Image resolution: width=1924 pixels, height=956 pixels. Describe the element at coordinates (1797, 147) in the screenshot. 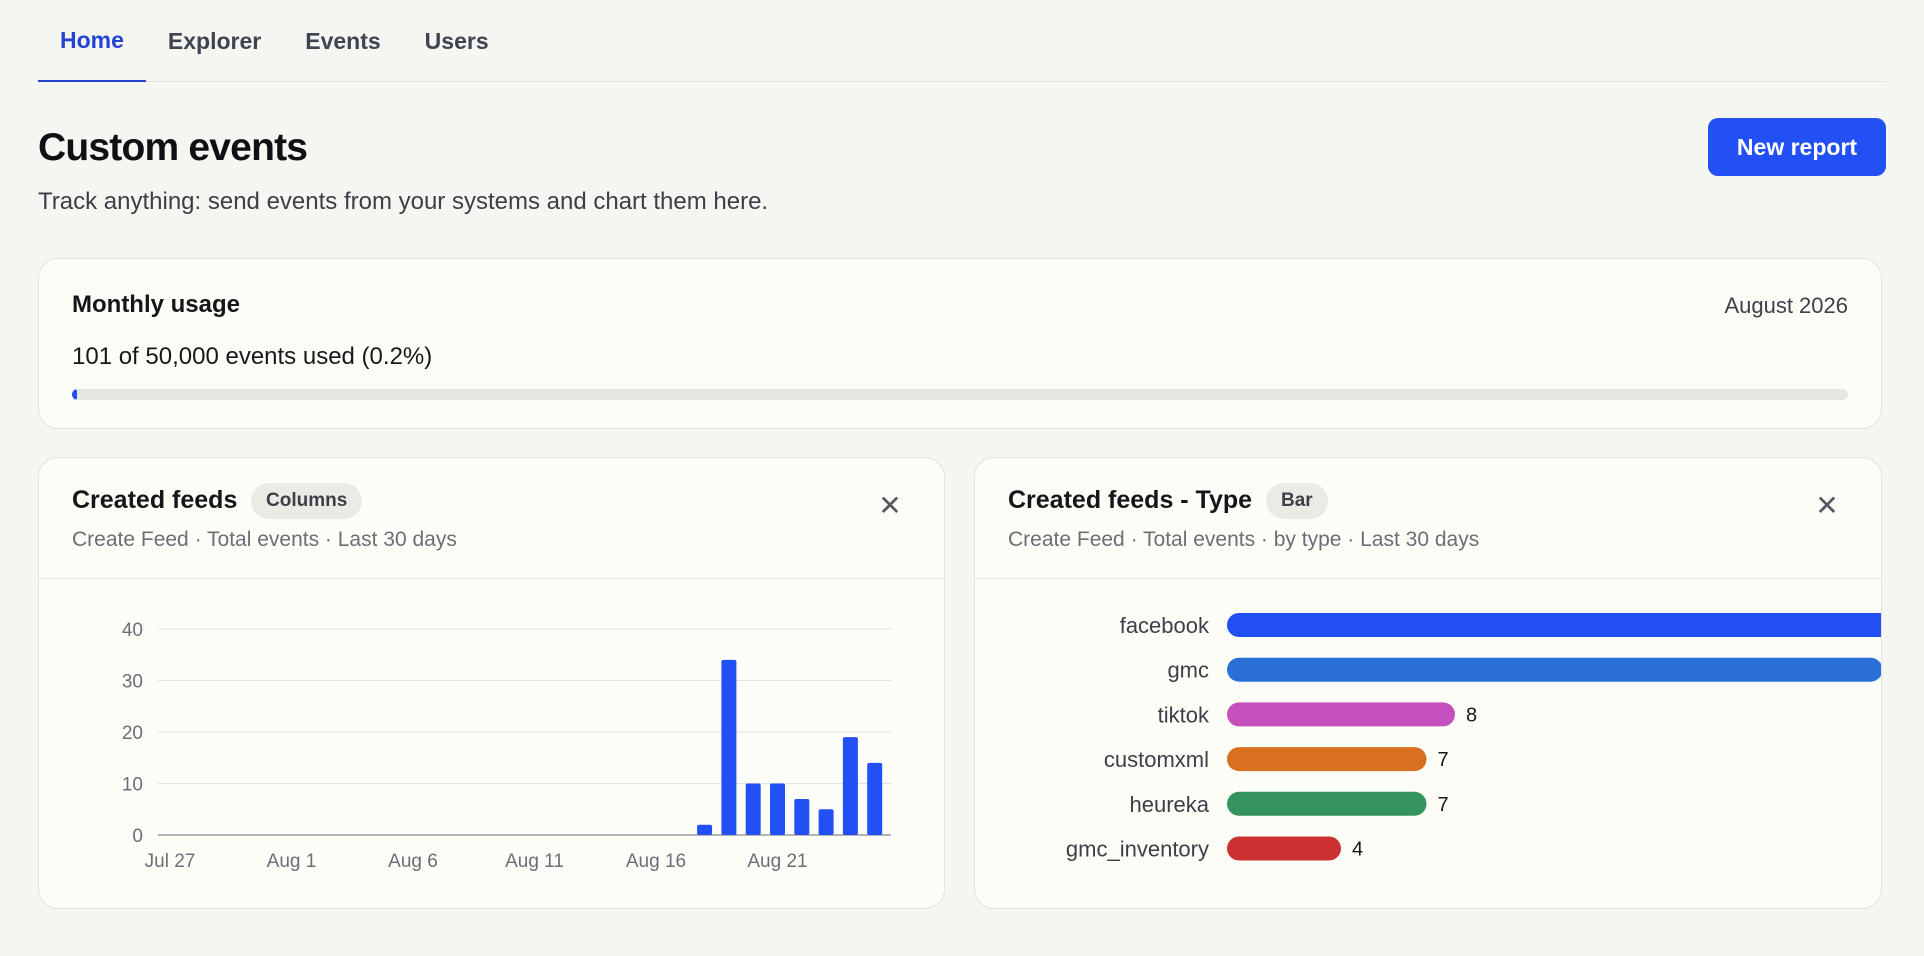

I see `new-report-button: New report` at that location.